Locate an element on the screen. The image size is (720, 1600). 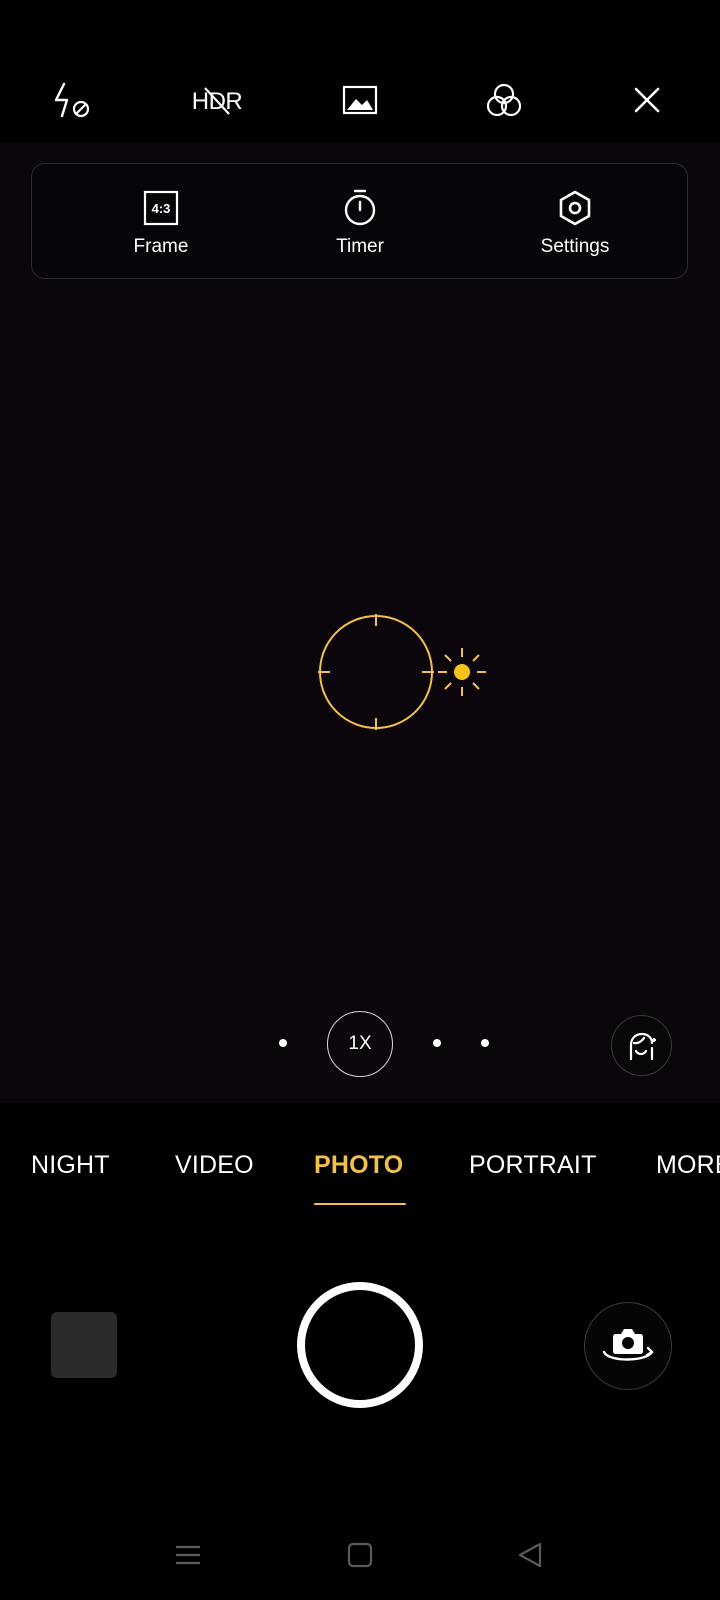
timer-icon is located at coordinates (360, 207).